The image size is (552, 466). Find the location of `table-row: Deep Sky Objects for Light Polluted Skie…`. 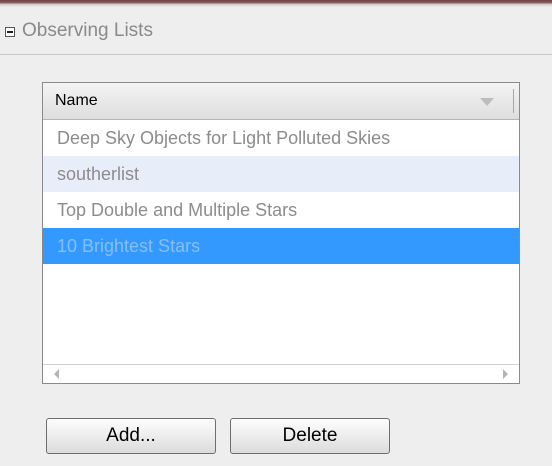

table-row: Deep Sky Objects for Light Polluted Skie… is located at coordinates (281, 138).